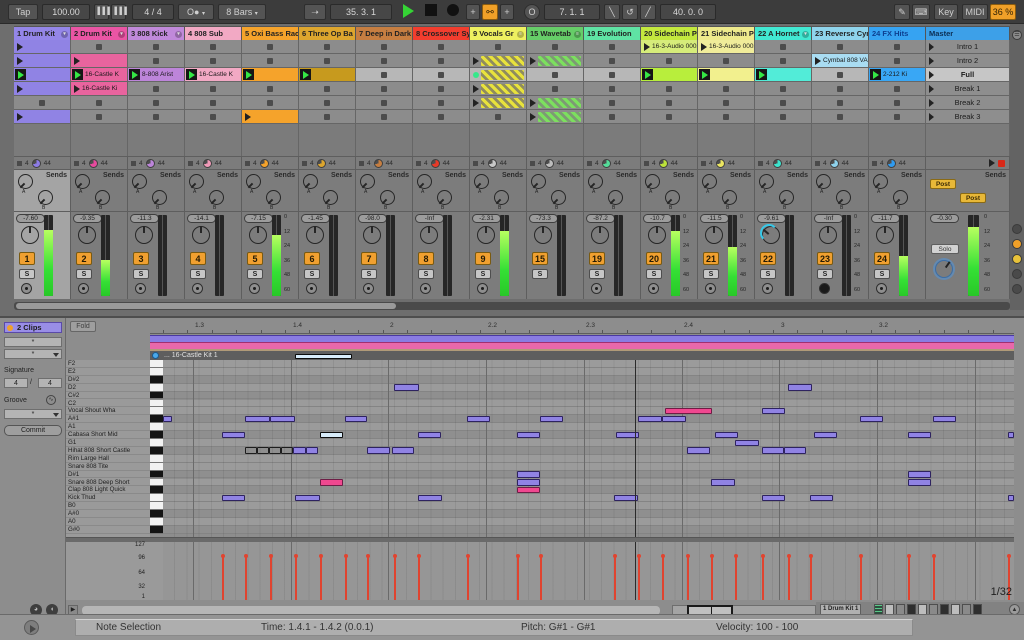 The height and width of the screenshot is (640, 1024). Describe the element at coordinates (669, 33) in the screenshot. I see `track-header: 20 Sidechain Pad` at that location.